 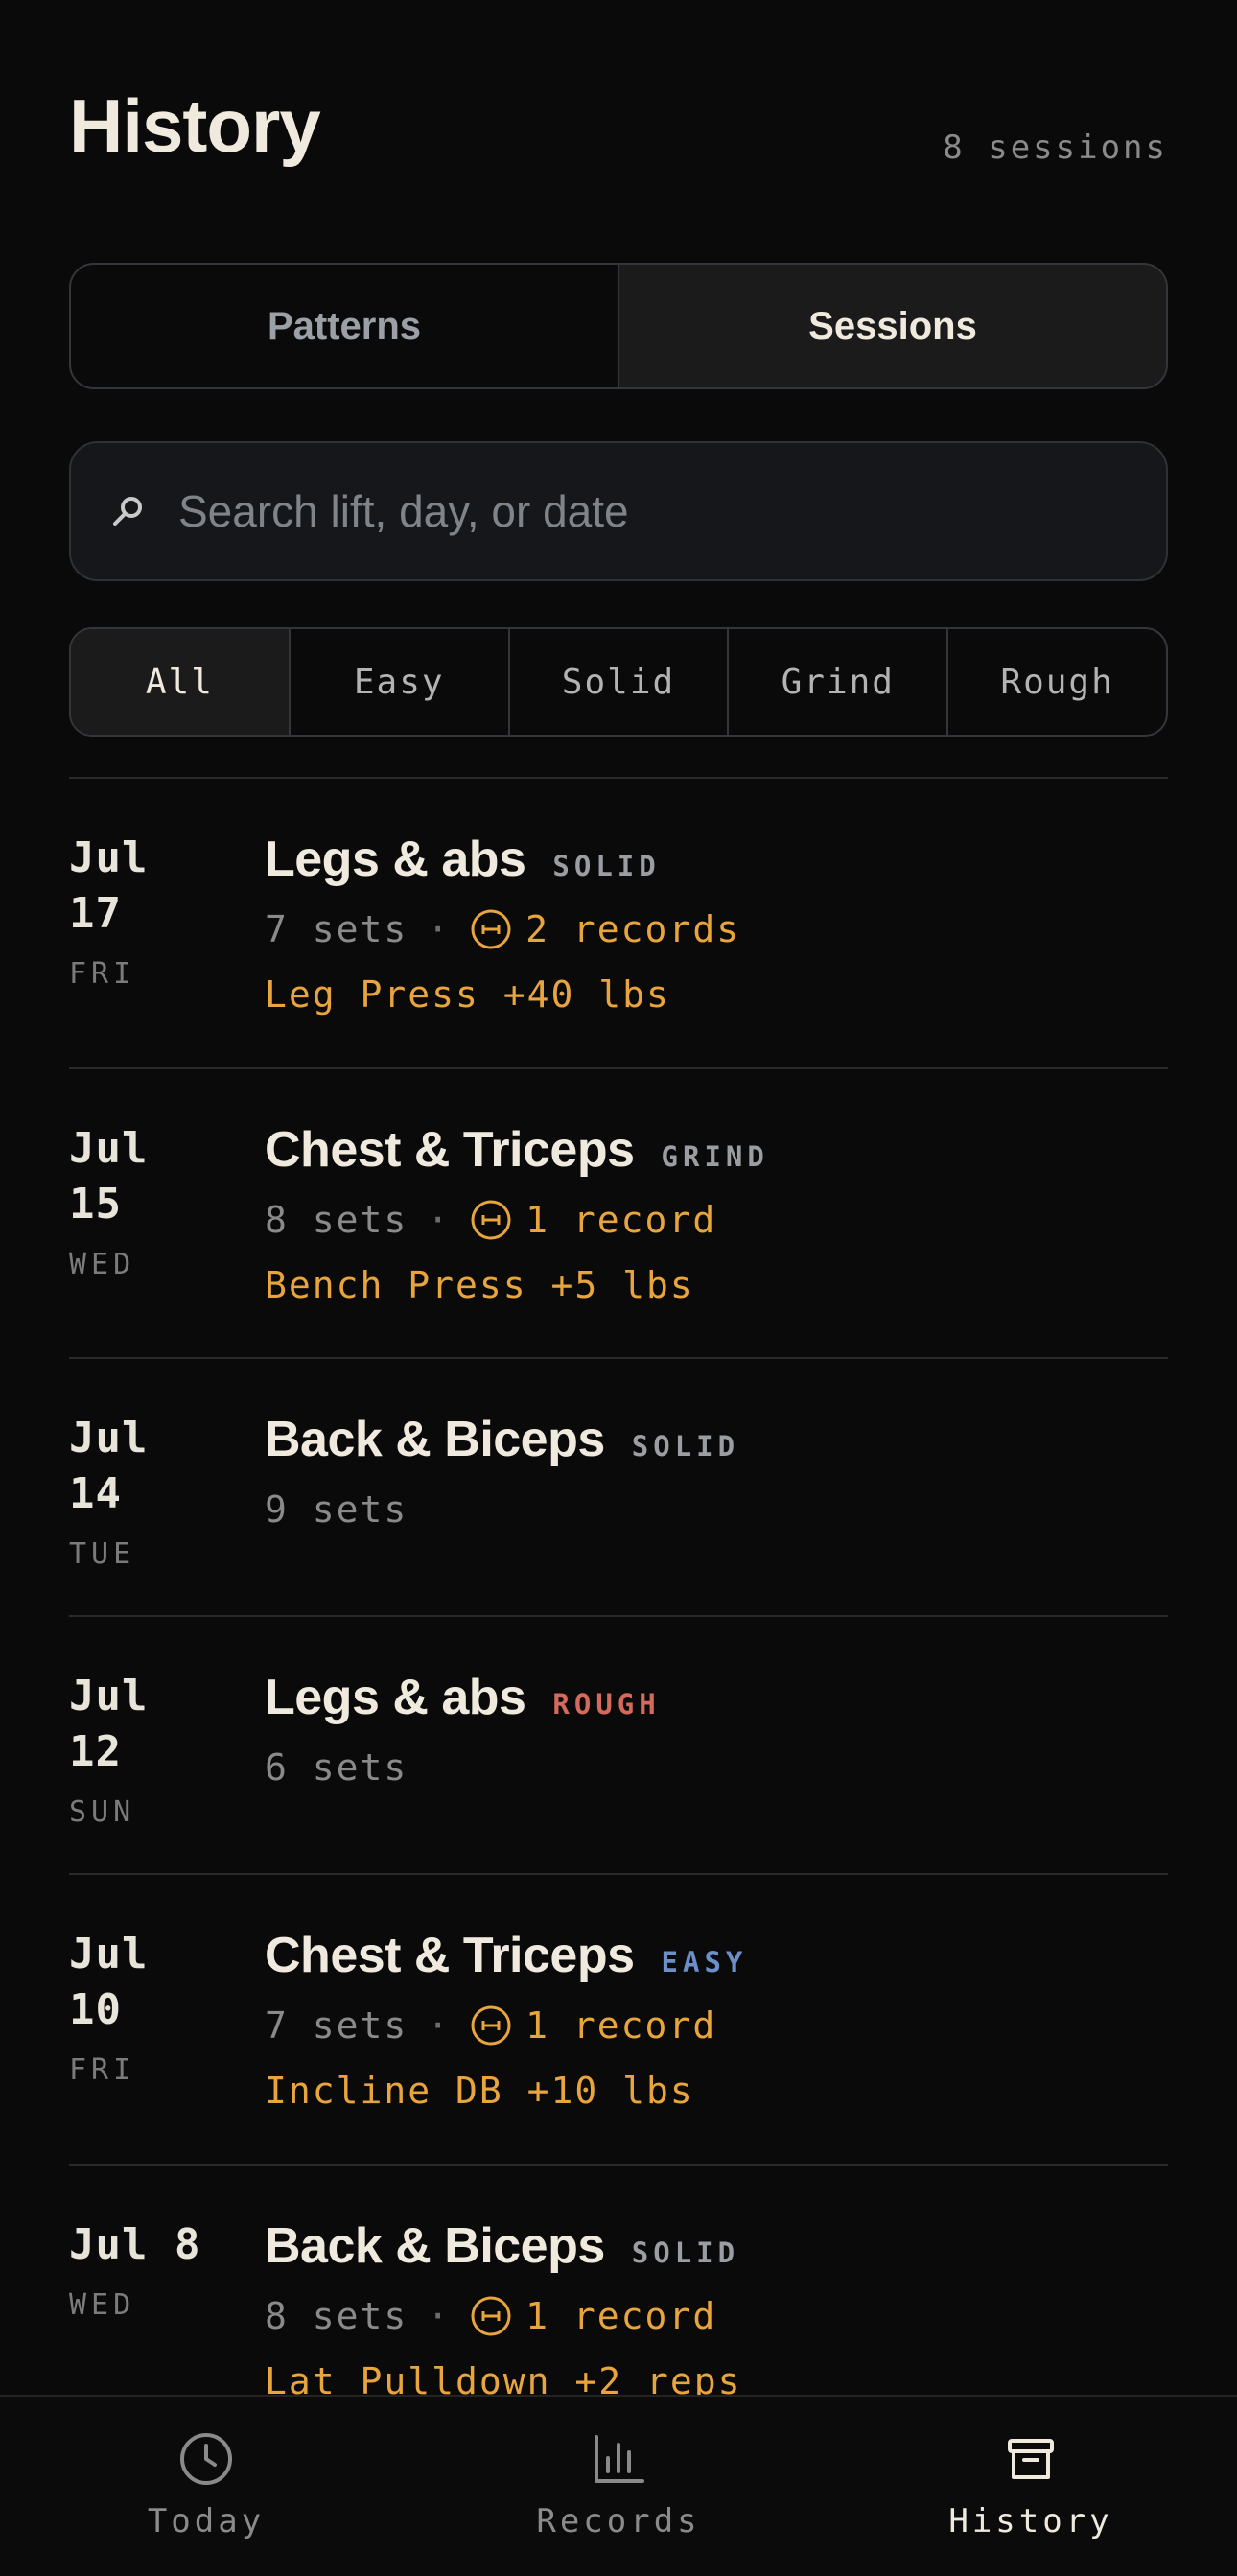 I want to click on filter-grind: Grind, so click(x=836, y=682).